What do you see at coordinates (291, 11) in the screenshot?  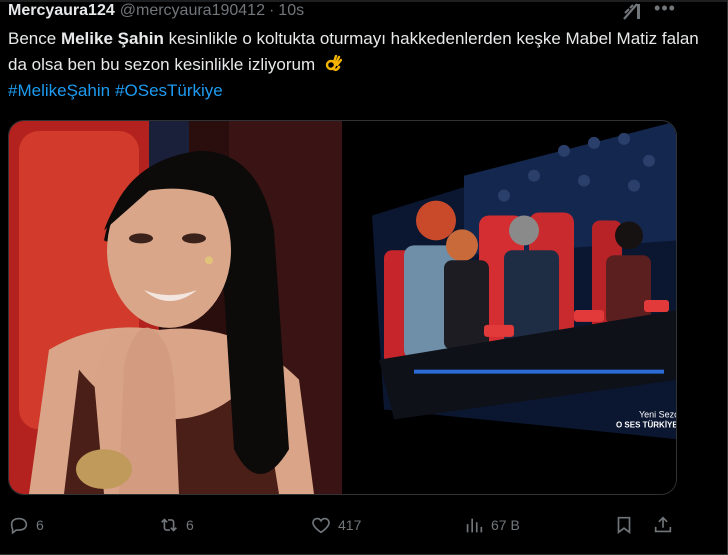 I see `timestamp: 10s` at bounding box center [291, 11].